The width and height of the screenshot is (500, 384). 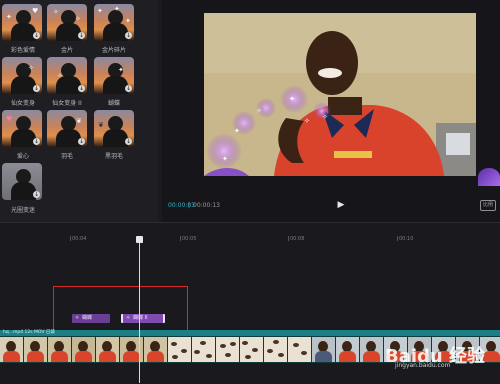 What do you see at coordinates (489, 177) in the screenshot?
I see `butterfly-overlay` at bounding box center [489, 177].